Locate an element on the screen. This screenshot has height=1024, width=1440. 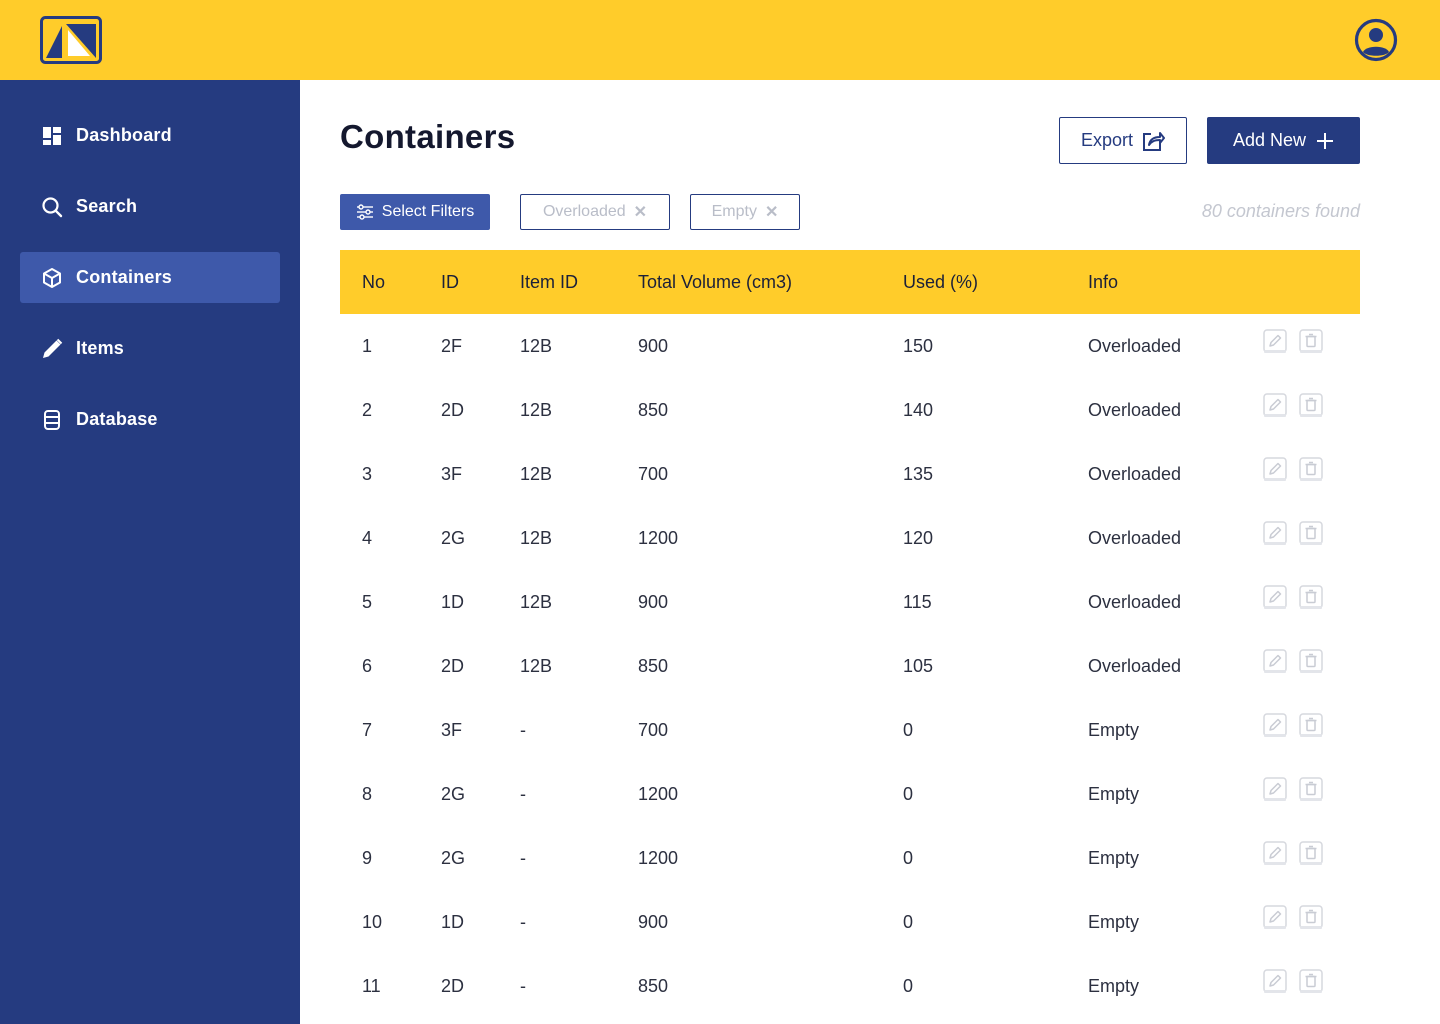
select-filters-label: Select Filters is located at coordinates (428, 211).